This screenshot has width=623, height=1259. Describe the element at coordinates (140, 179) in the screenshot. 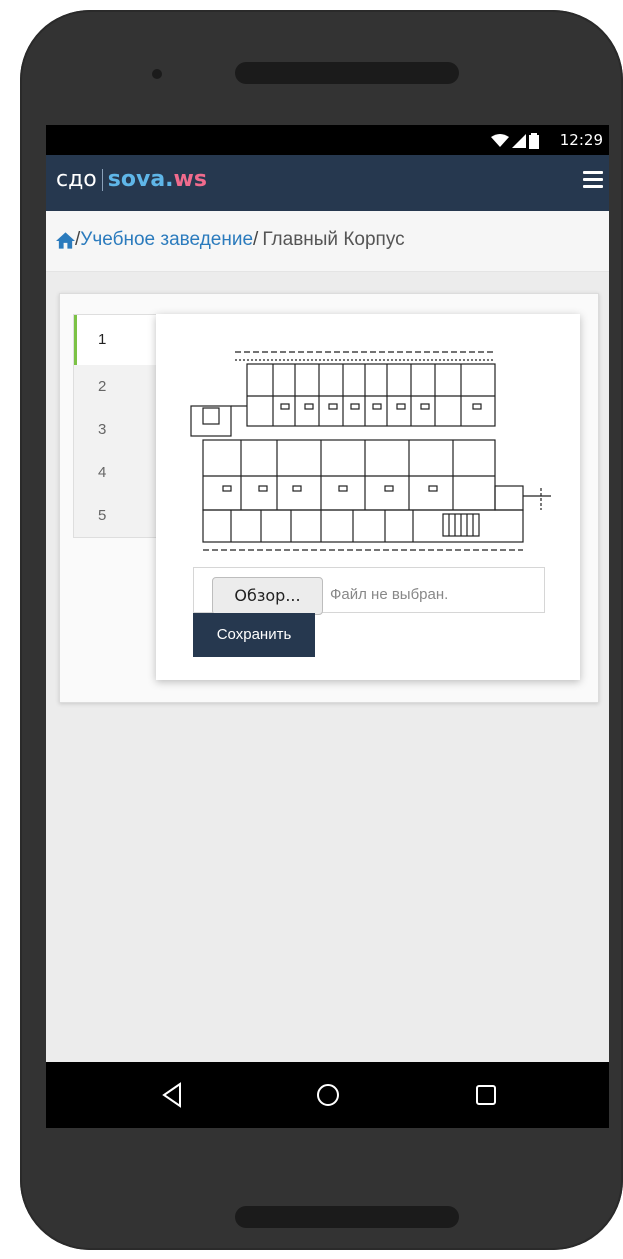

I see `logo-brand-first: sova.` at that location.